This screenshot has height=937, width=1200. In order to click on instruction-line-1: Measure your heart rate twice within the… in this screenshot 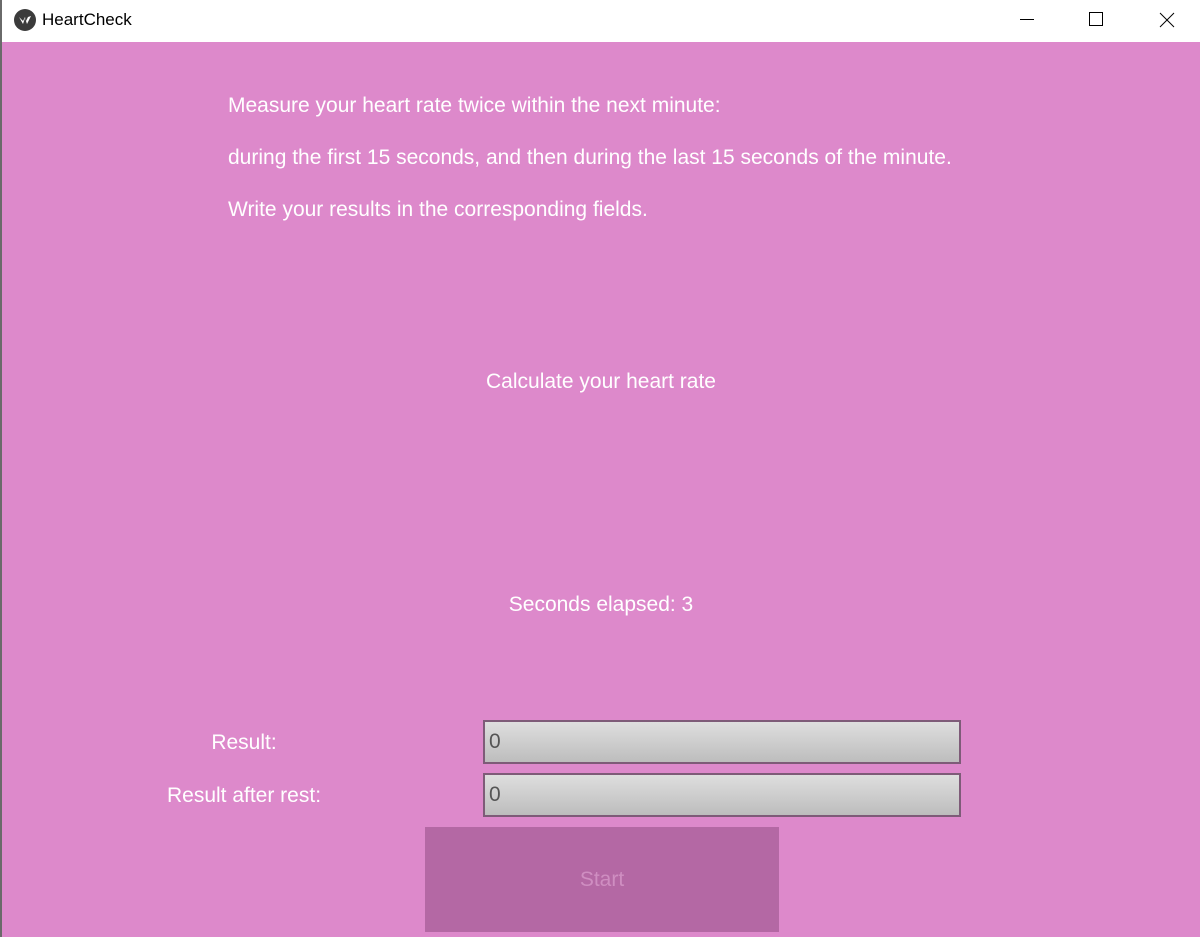, I will do `click(474, 105)`.